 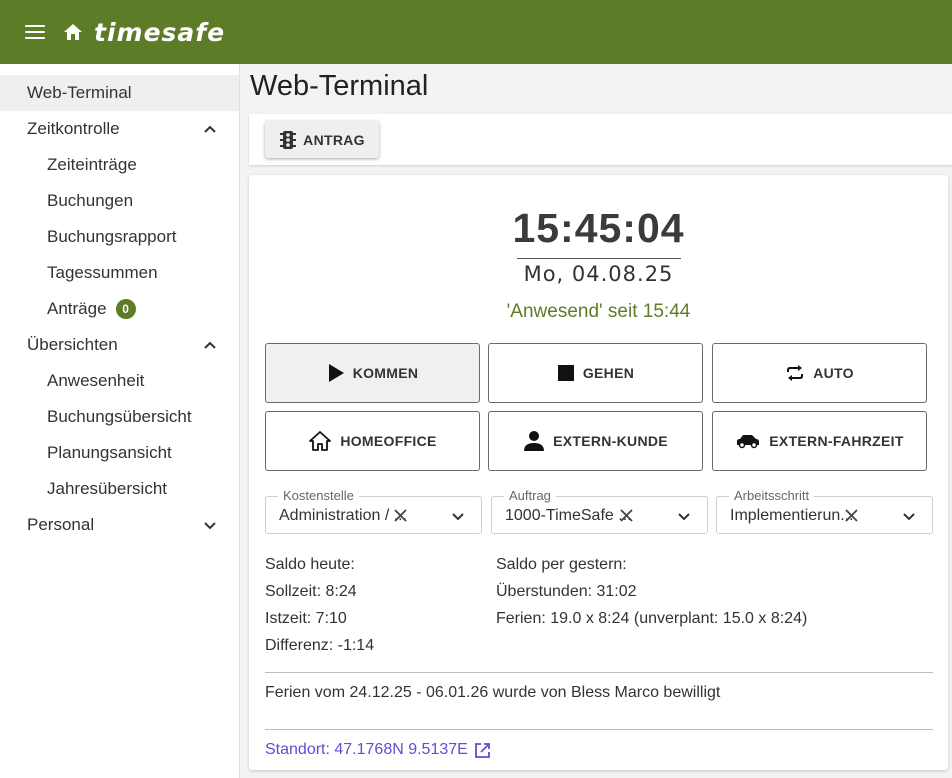 What do you see at coordinates (565, 373) in the screenshot?
I see `stop-icon` at bounding box center [565, 373].